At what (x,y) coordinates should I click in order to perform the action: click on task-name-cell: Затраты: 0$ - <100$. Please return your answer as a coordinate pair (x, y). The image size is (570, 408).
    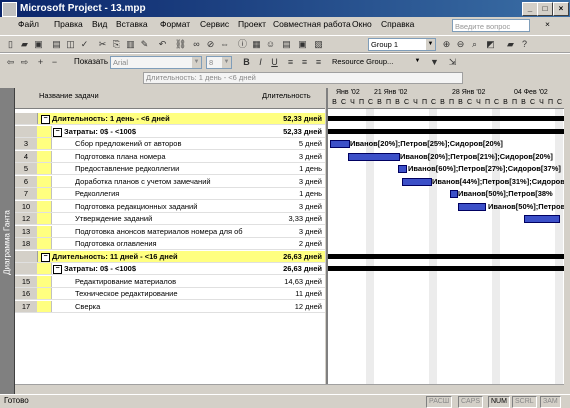
    Looking at the image, I should click on (100, 131).